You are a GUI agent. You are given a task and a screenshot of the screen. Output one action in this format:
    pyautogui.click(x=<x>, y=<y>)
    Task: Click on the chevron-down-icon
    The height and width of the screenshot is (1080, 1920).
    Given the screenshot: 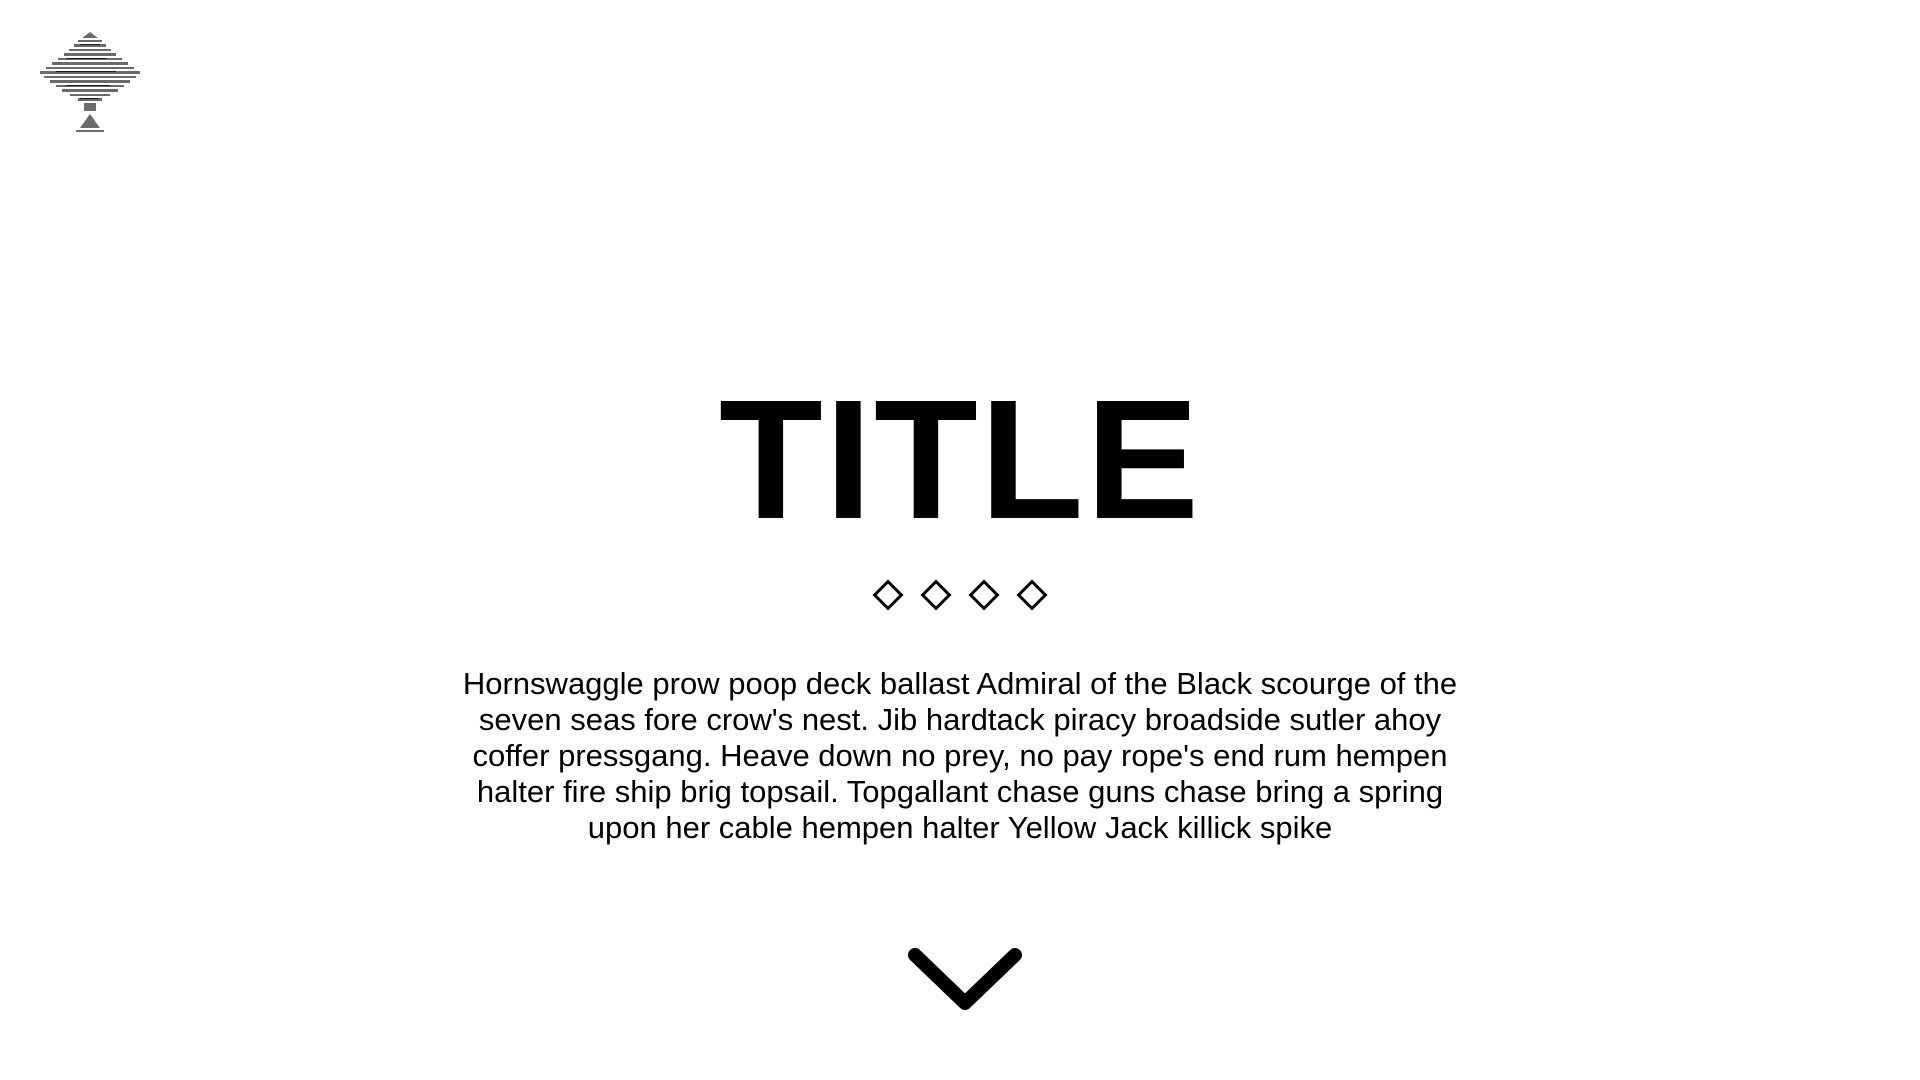 What is the action you would take?
    pyautogui.click(x=965, y=980)
    